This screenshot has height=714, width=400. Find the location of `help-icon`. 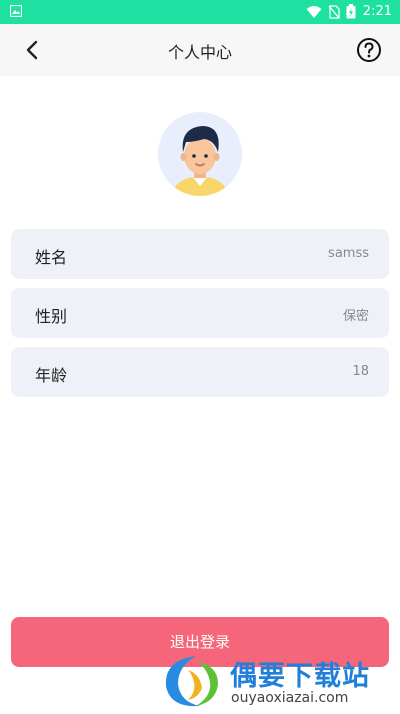

help-icon is located at coordinates (369, 50).